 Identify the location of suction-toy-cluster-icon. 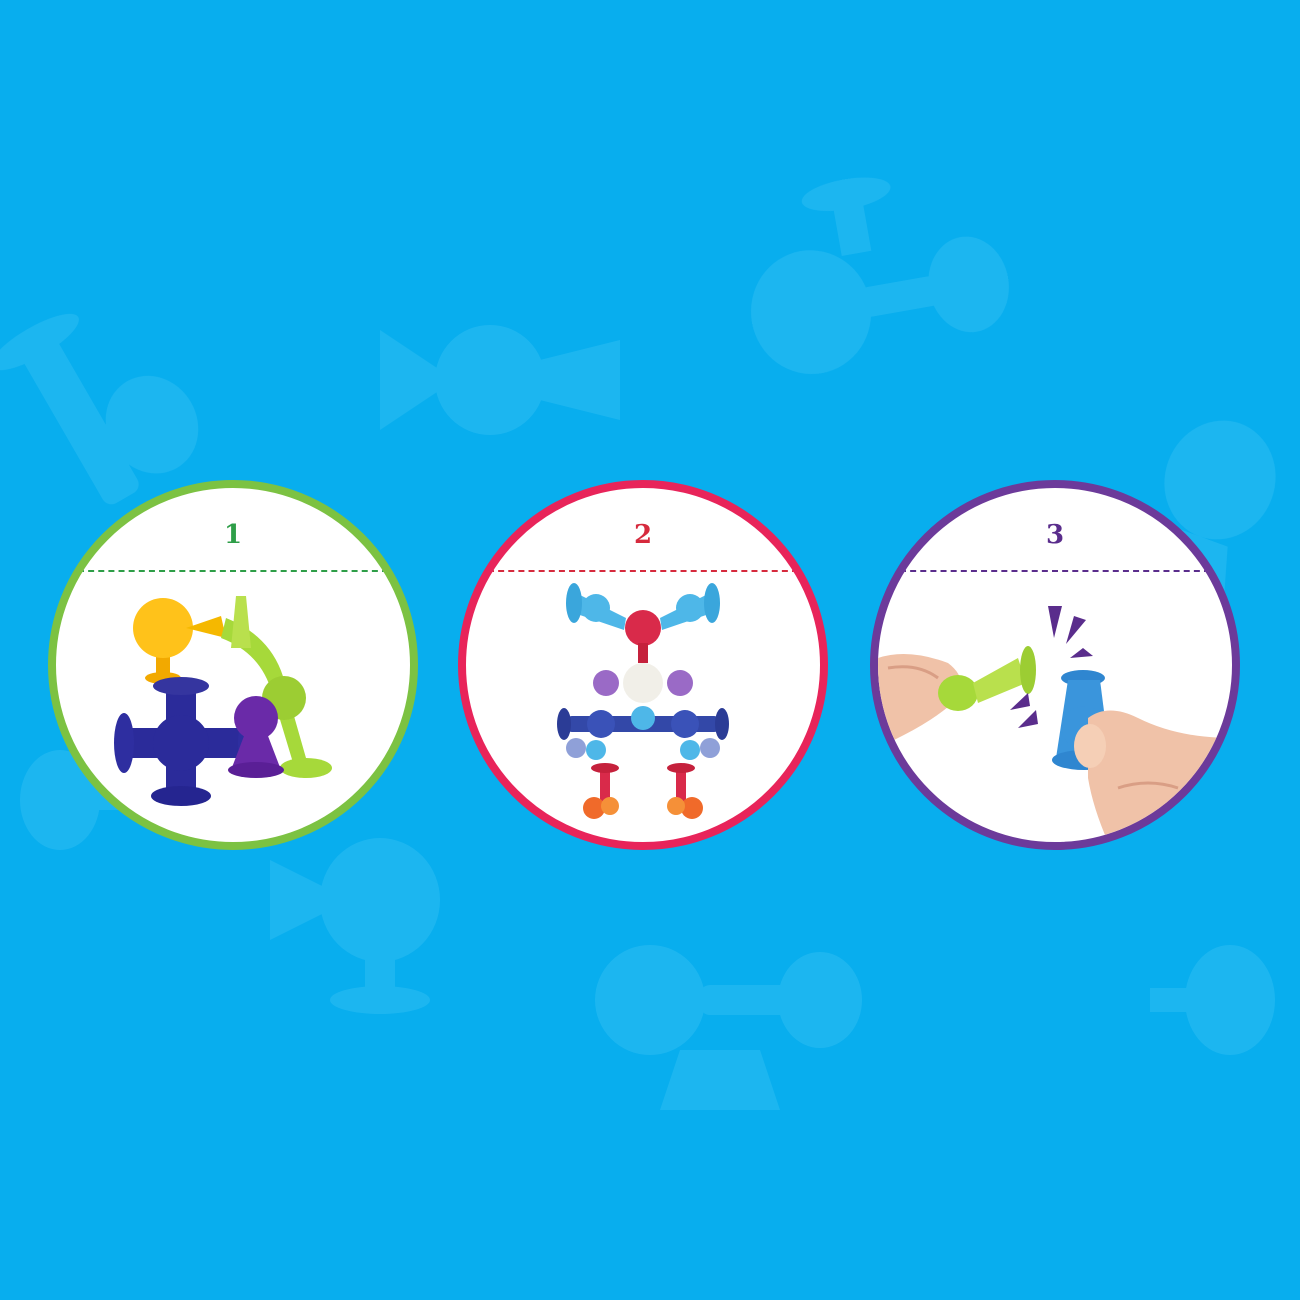
(223, 701).